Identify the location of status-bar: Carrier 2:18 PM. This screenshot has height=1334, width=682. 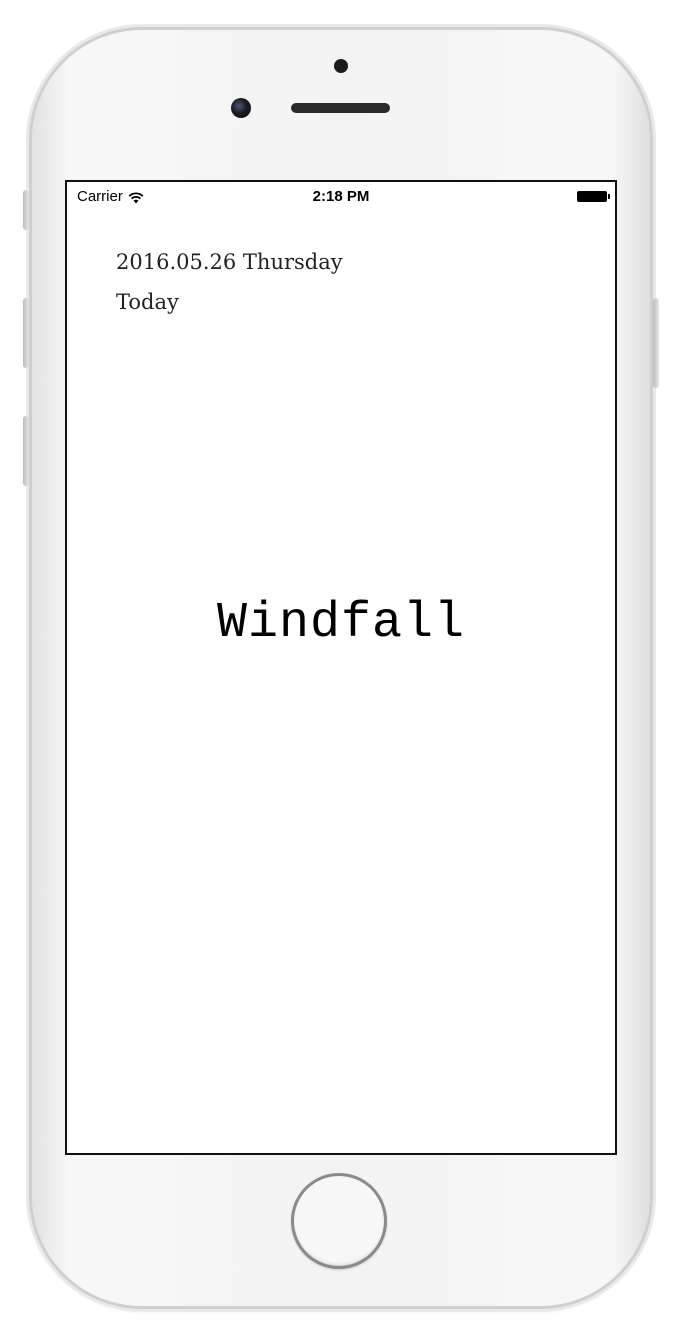
(341, 197).